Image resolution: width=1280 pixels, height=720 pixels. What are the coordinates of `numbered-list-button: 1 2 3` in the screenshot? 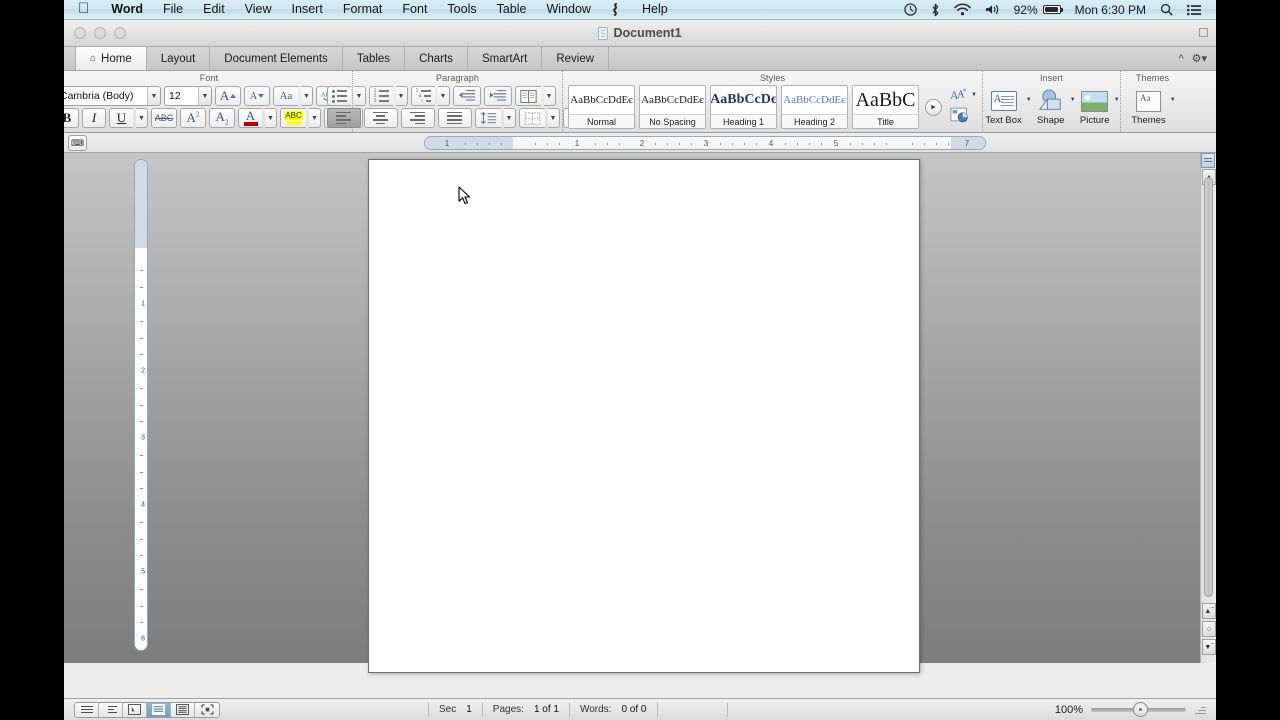 It's located at (380, 96).